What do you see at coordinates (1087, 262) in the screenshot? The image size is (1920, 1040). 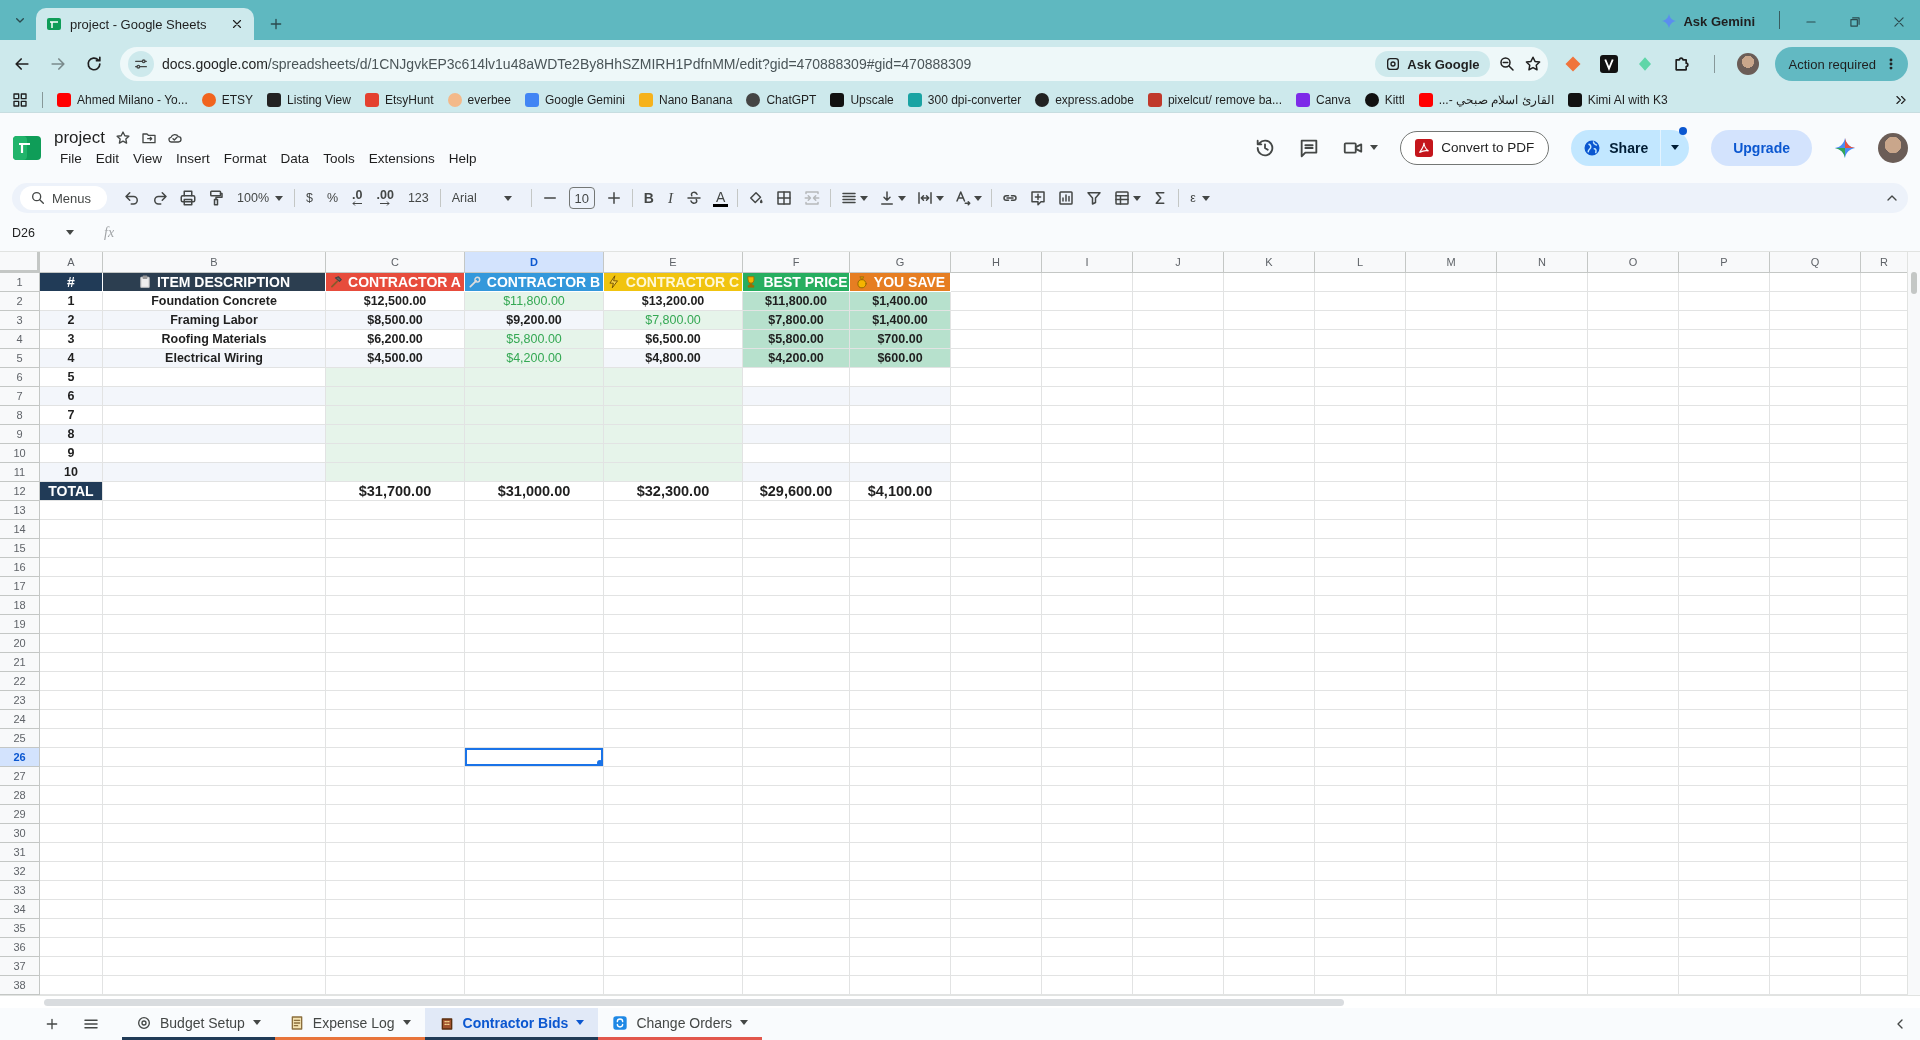 I see `column-header: I` at bounding box center [1087, 262].